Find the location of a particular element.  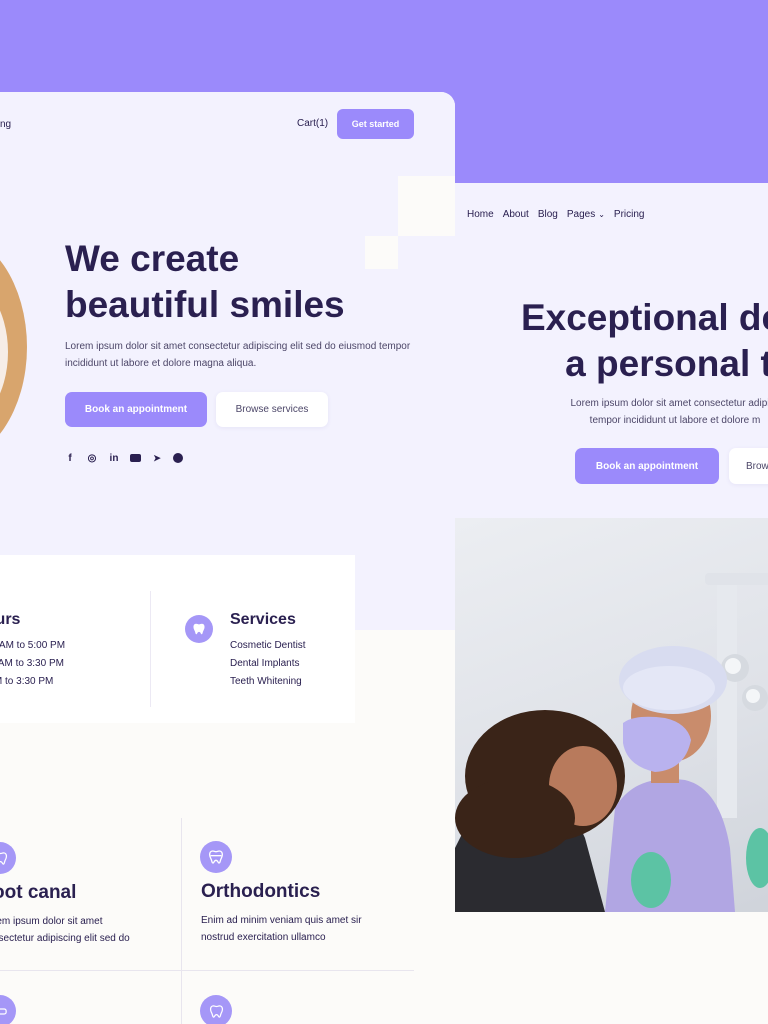

feature-title: oot canal is located at coordinates (38, 892).